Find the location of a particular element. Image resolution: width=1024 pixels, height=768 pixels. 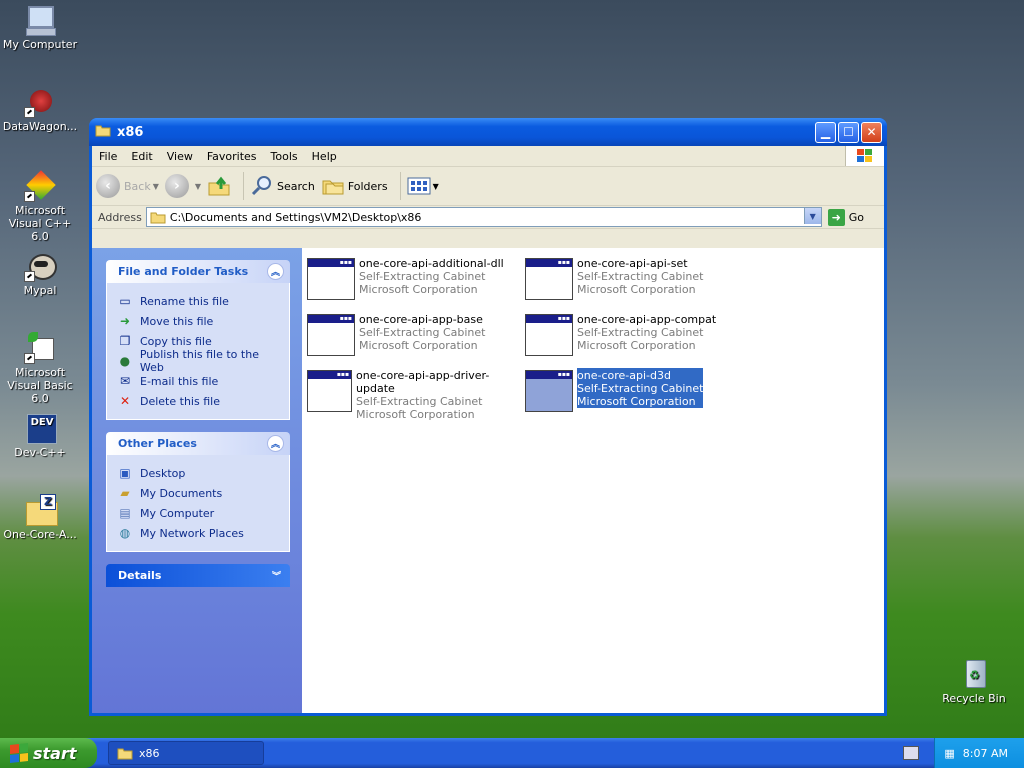

desktop-icon-mypal: Mypal is located at coordinates (40, 273).